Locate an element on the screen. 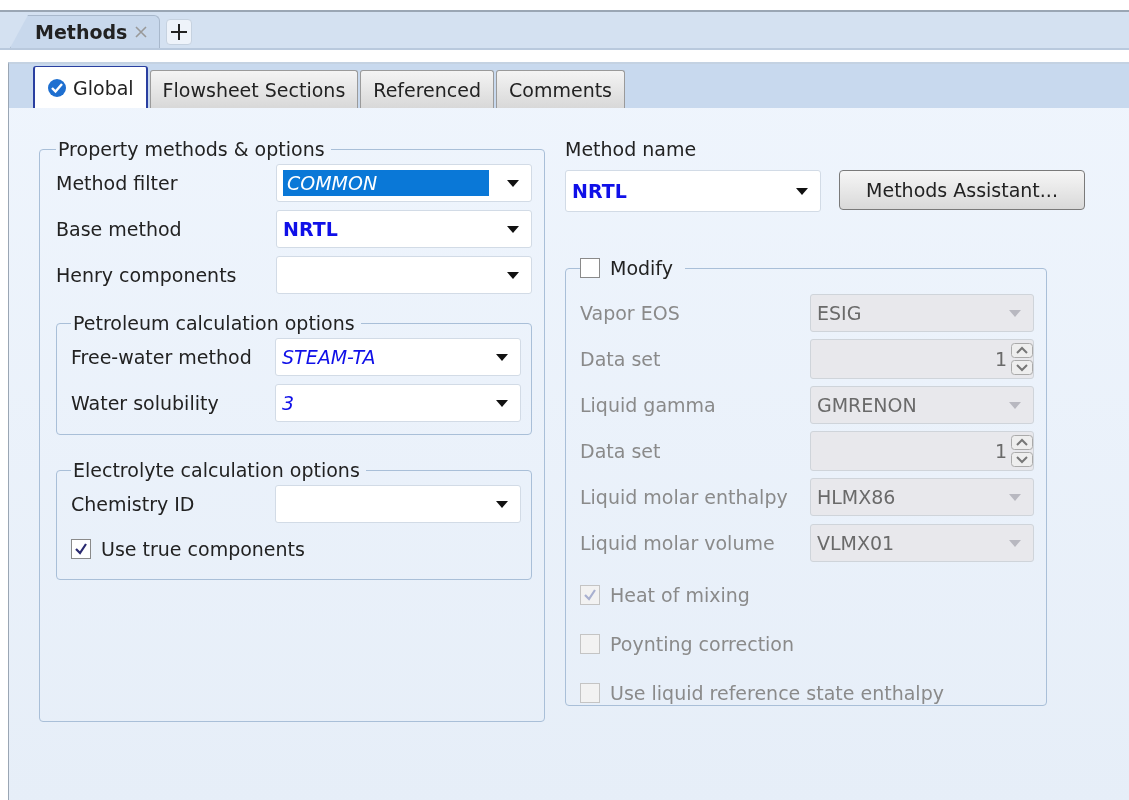 The height and width of the screenshot is (800, 1129). add-tab-button is located at coordinates (179, 32).